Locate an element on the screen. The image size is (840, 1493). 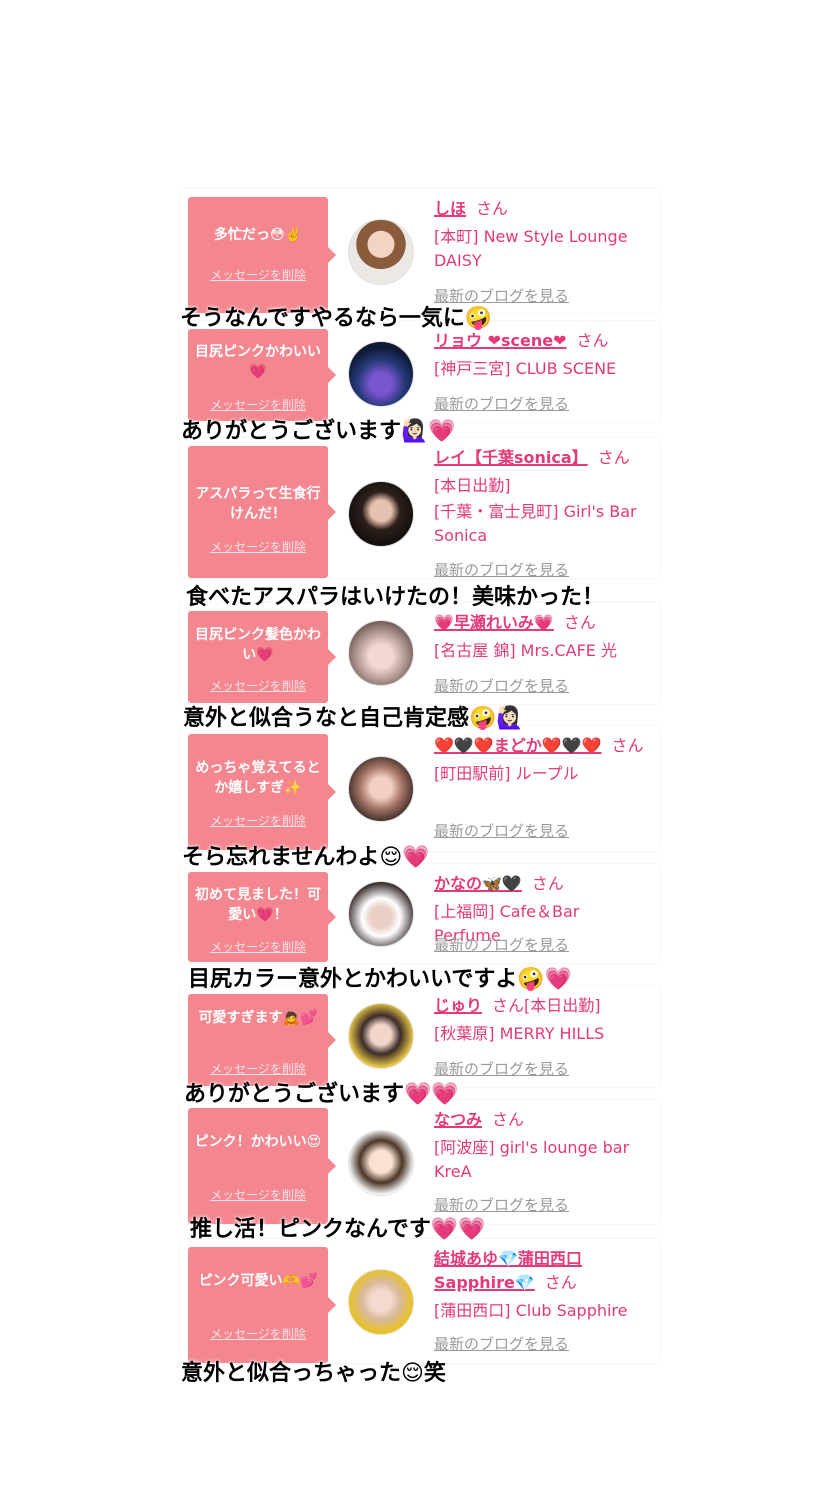
shop-line: [本町] New Style Lounge is located at coordinates (531, 236).